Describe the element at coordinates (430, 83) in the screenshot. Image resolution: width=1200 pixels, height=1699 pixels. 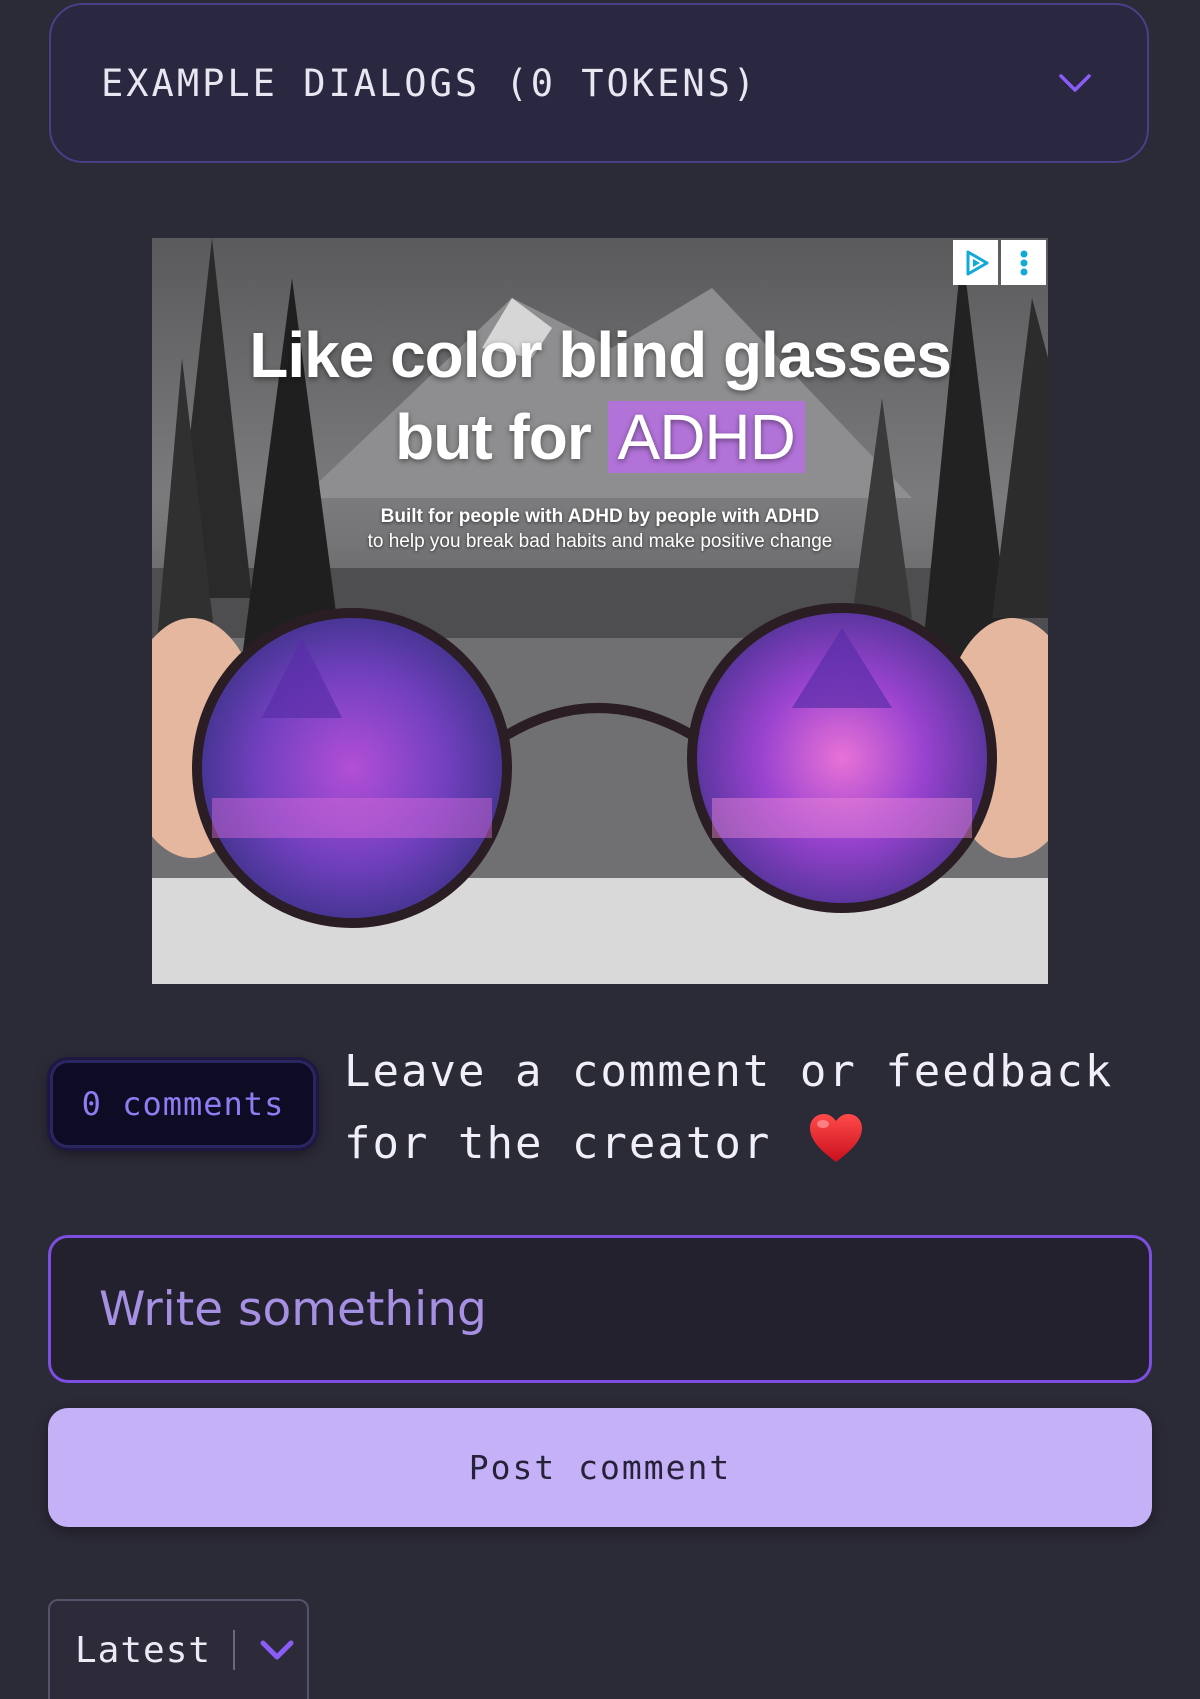
I see `accordion-title: EXAMPLE DIALOGS (0 TOKENS)` at that location.